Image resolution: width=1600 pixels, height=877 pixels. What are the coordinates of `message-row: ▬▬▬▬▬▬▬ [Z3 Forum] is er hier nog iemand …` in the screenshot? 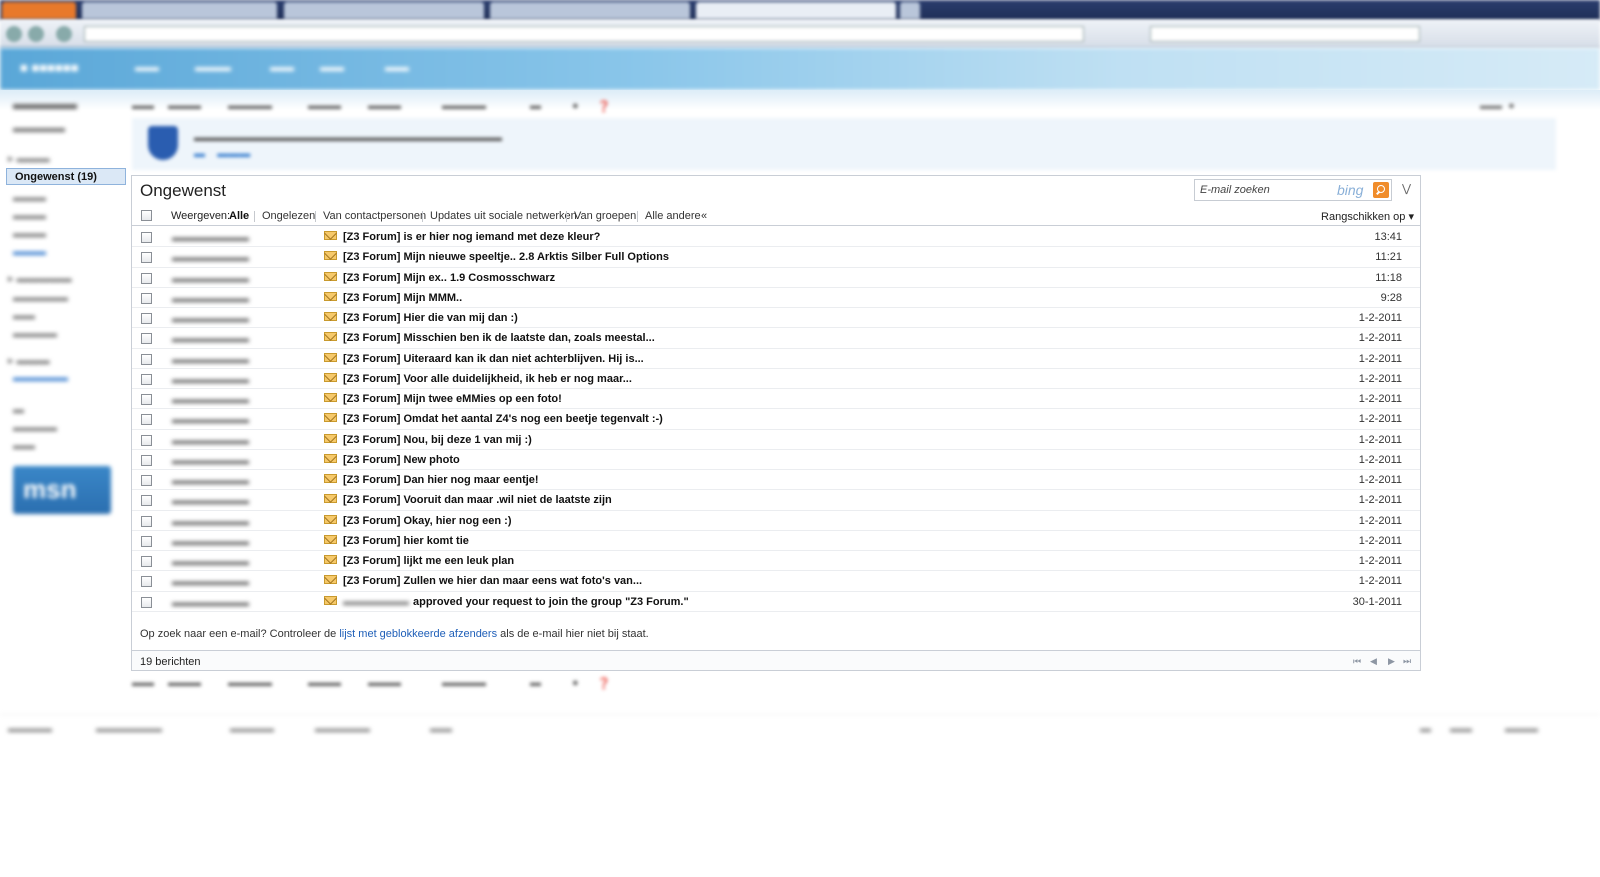 It's located at (776, 237).